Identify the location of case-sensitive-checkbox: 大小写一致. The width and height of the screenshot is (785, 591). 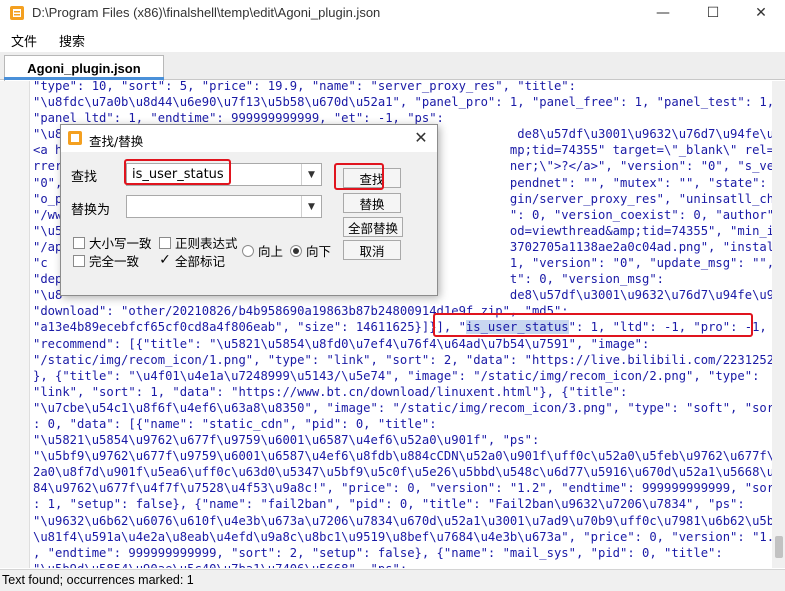
(112, 242).